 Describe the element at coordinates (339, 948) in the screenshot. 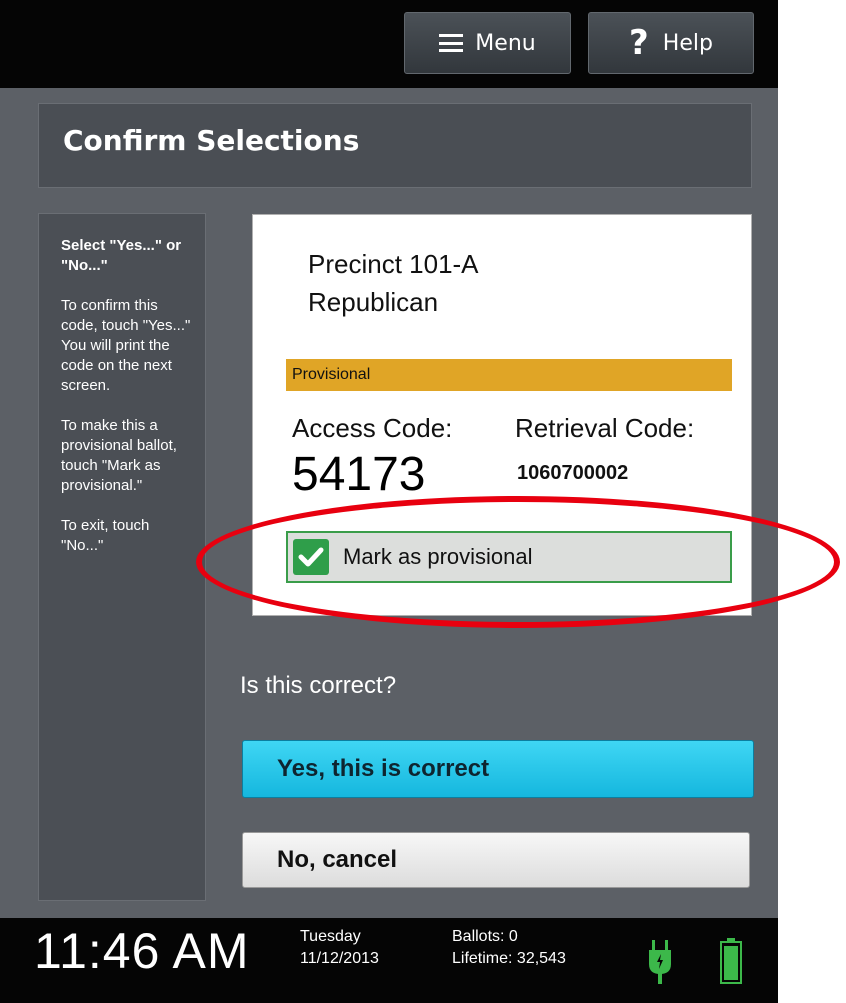

I see `date-block: Tuesday 11/12/2013` at that location.